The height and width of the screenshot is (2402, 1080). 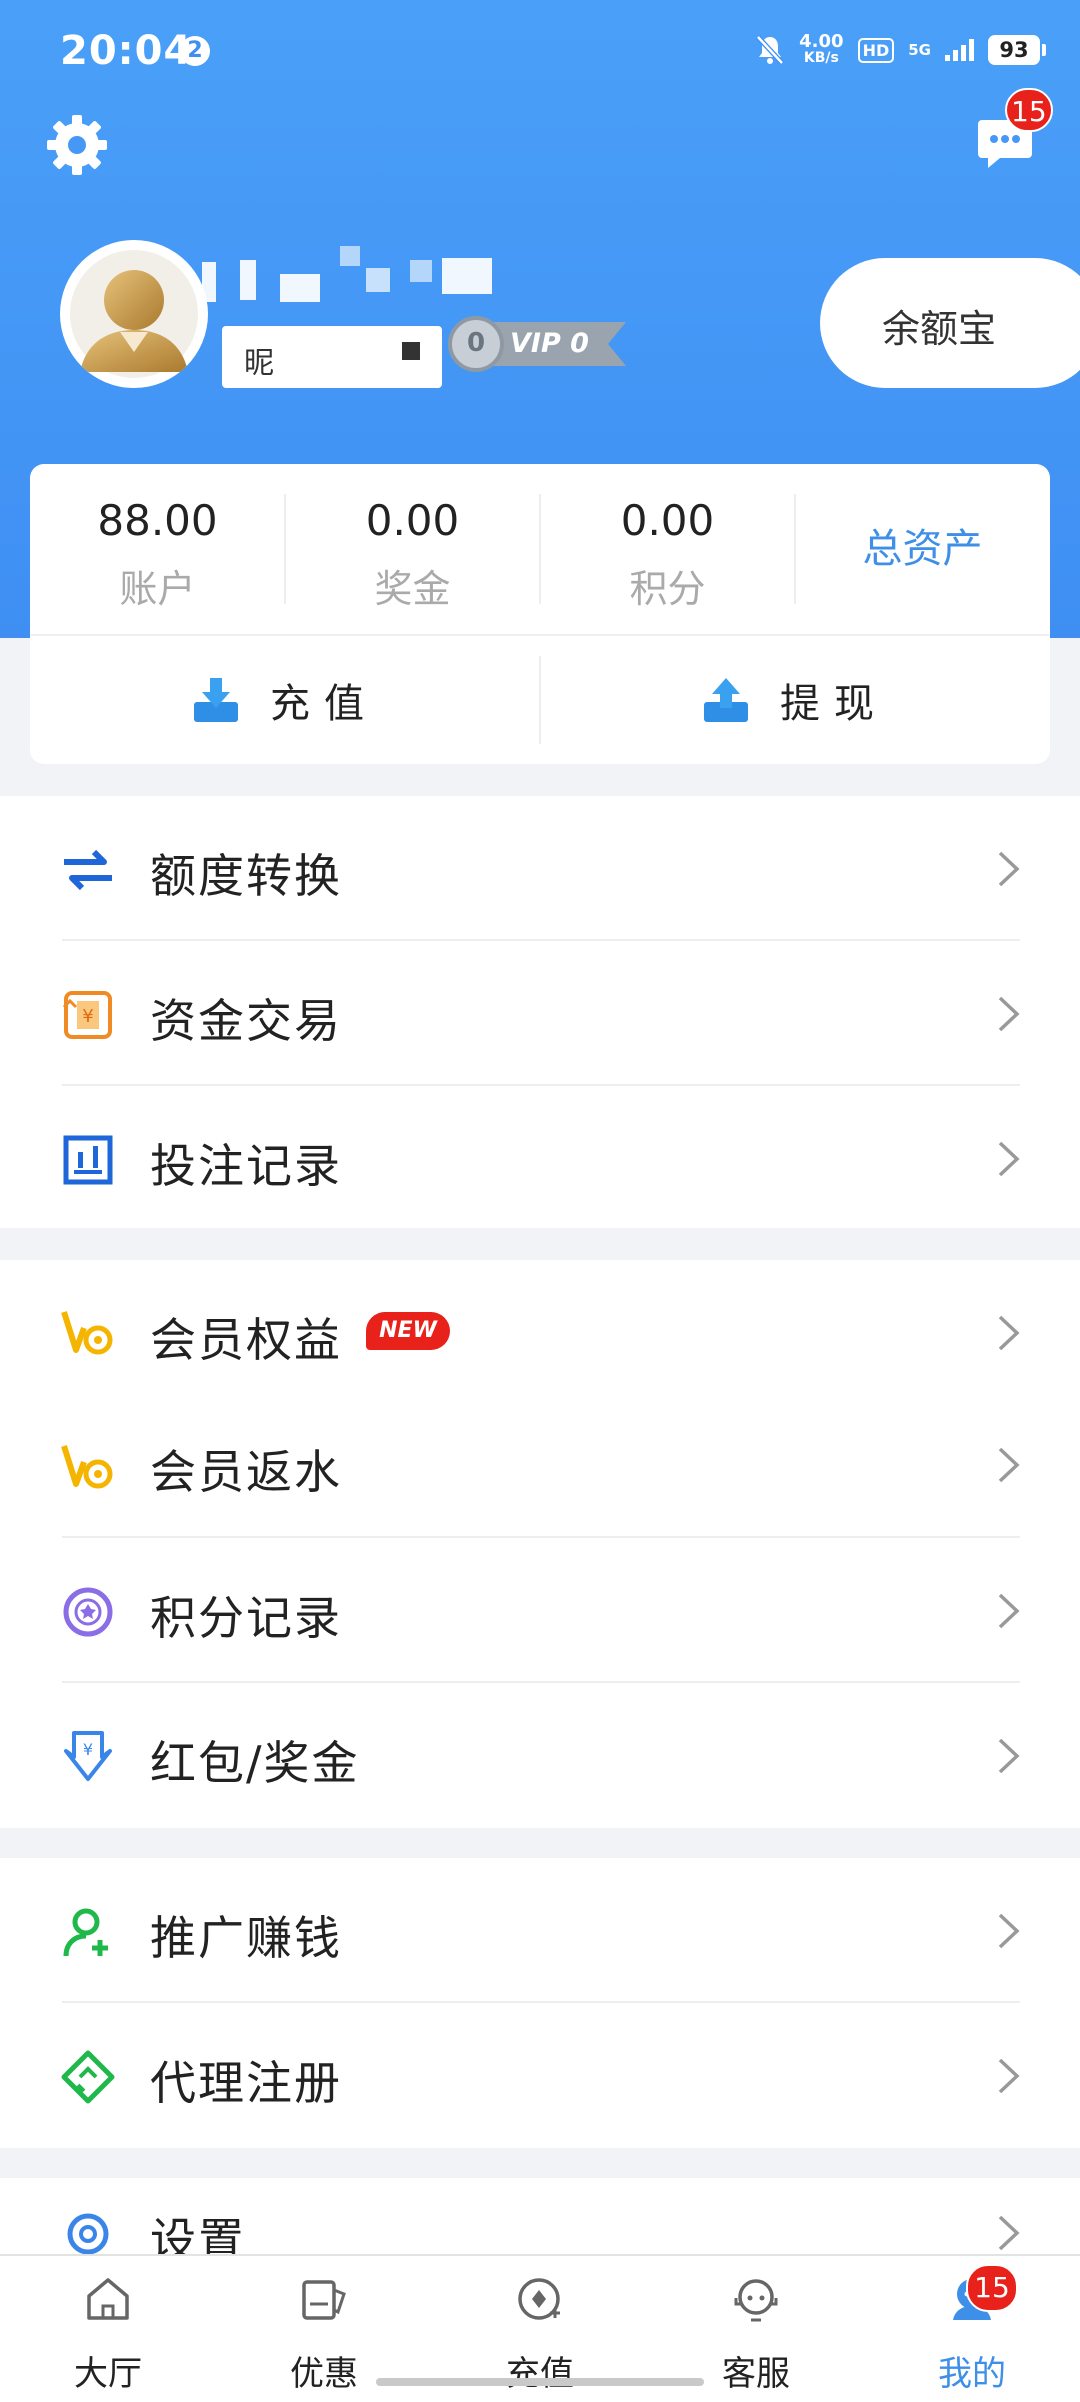 I want to click on asset-stats: 88.00 账户 0.00 奖金 0.00 积分 总资产, so click(x=540, y=549).